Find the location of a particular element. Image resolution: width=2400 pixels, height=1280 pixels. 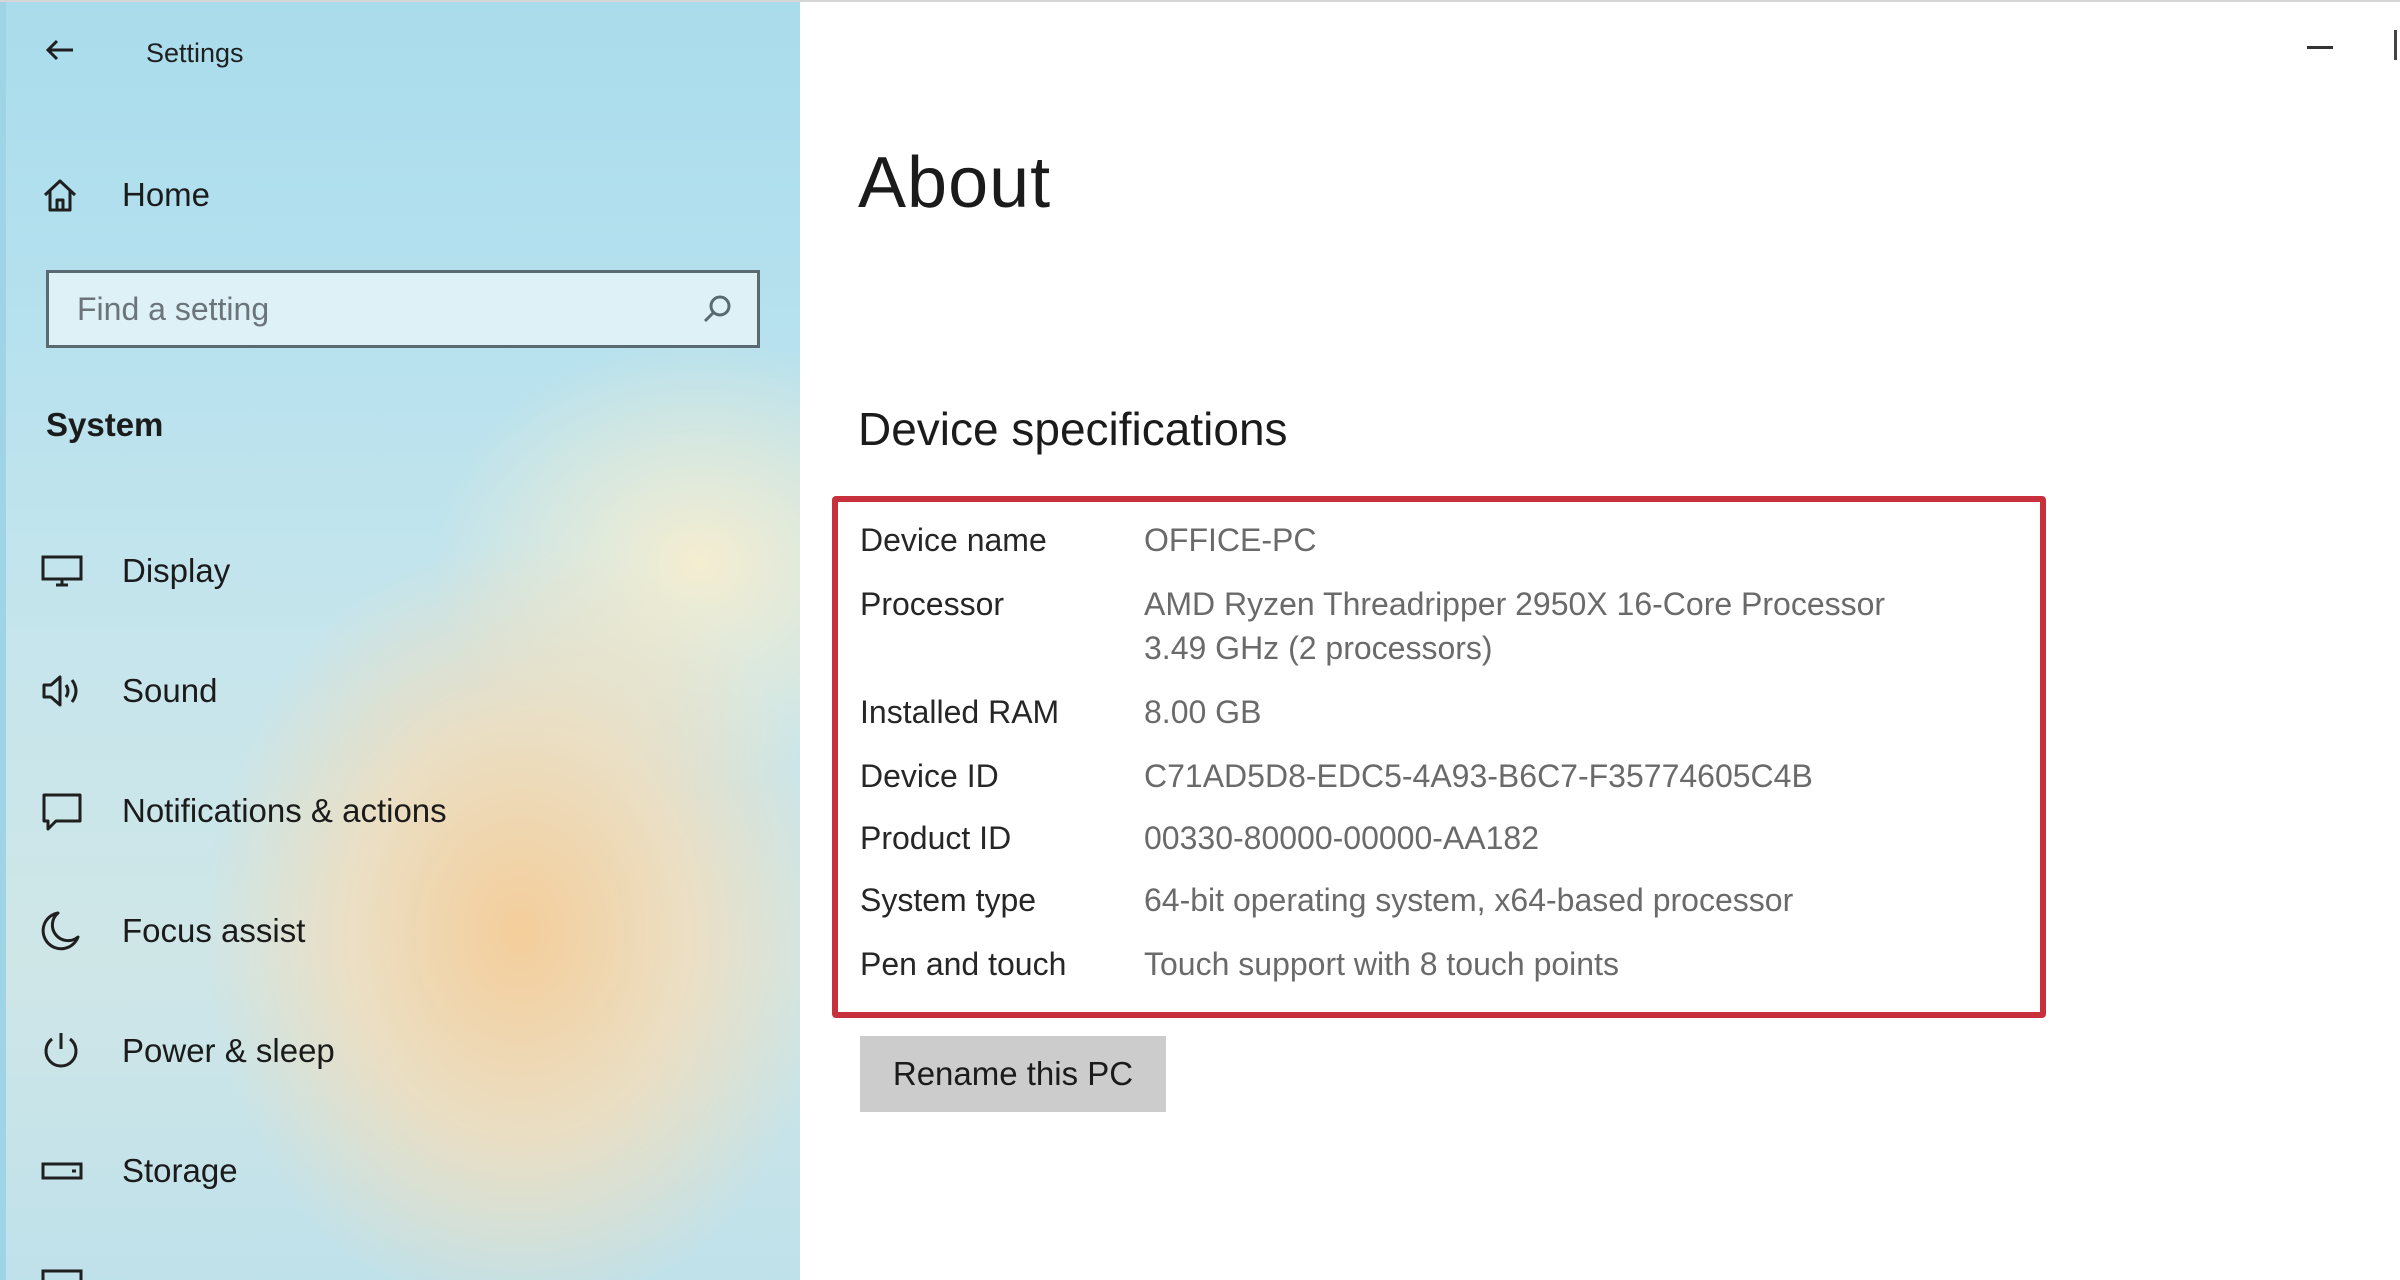

spec-value: C71AD5D8-EDC5-4A93-B6C7-F35774605C4B is located at coordinates (1478, 776).